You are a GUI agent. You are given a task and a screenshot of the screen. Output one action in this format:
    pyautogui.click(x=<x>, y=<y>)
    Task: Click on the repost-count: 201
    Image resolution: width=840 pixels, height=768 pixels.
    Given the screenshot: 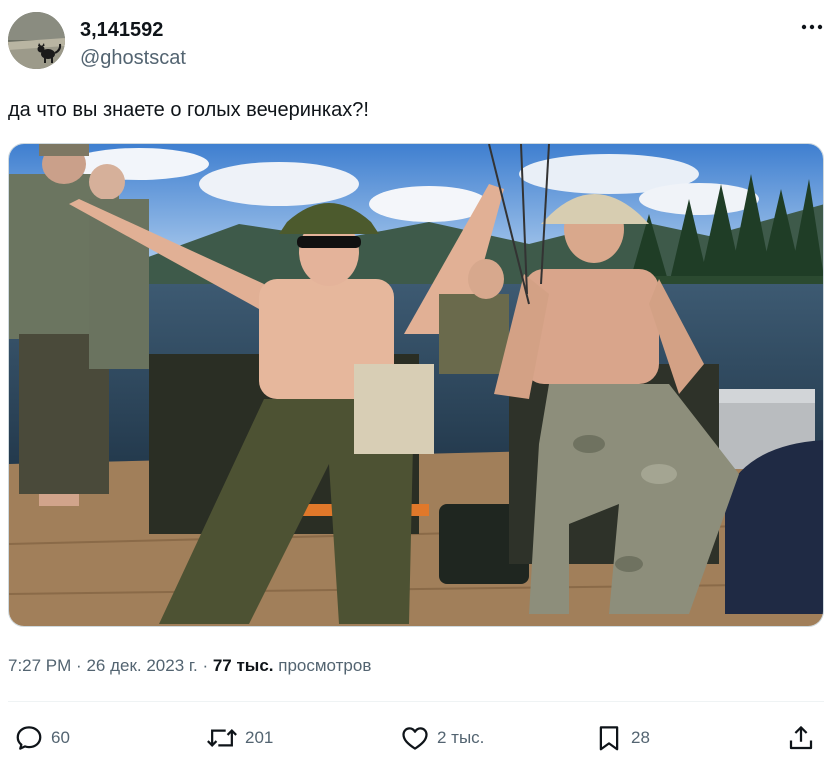 What is the action you would take?
    pyautogui.click(x=259, y=737)
    